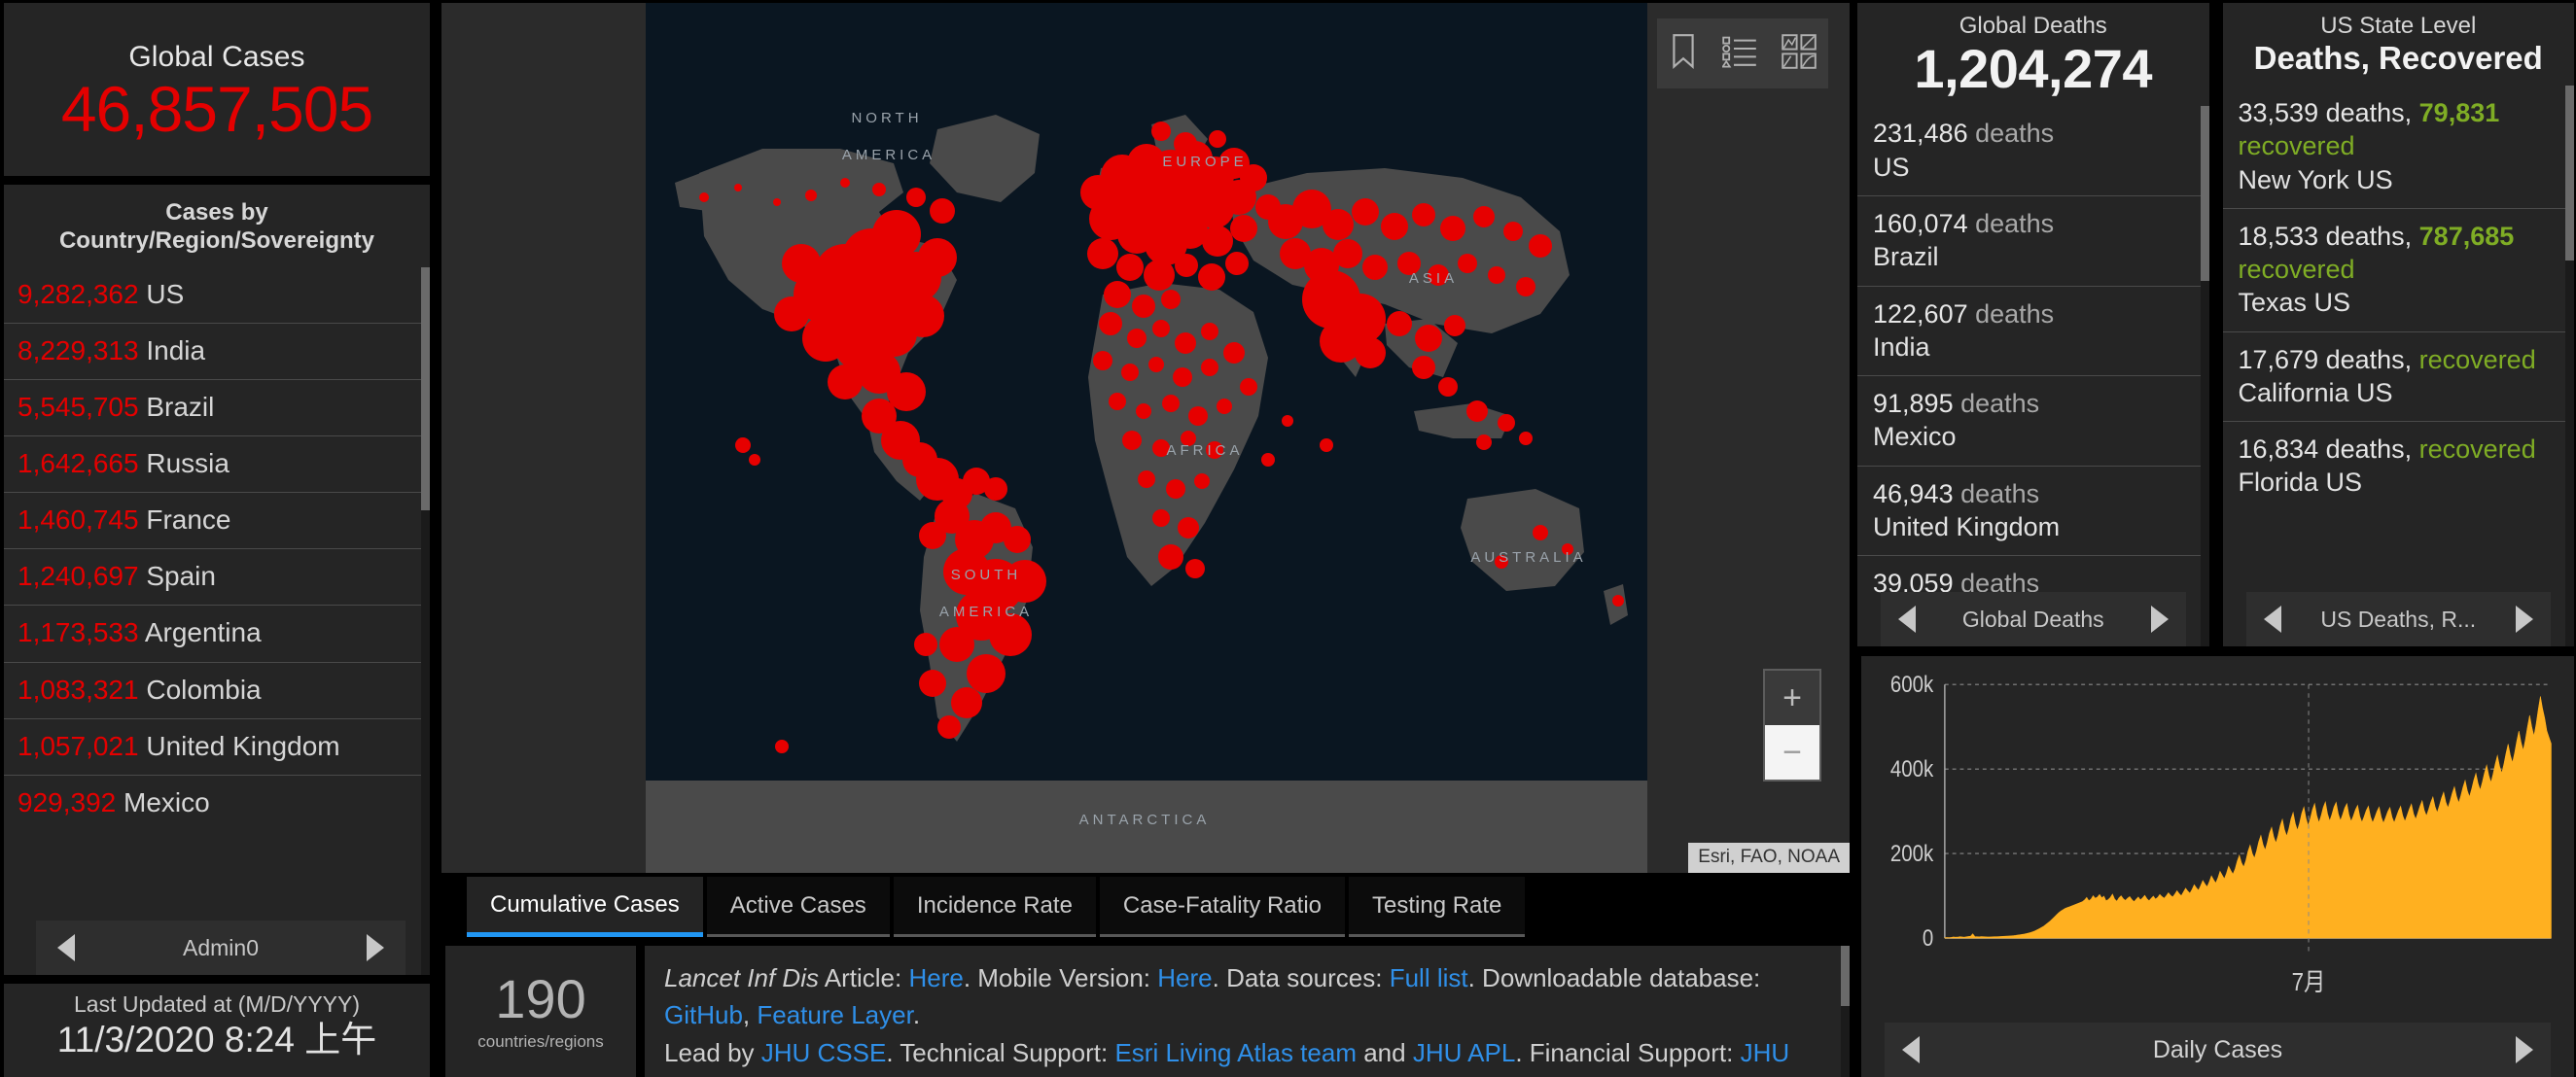 Image resolution: width=2576 pixels, height=1077 pixels. What do you see at coordinates (217, 350) in the screenshot?
I see `case-row: 8,229,313 India` at bounding box center [217, 350].